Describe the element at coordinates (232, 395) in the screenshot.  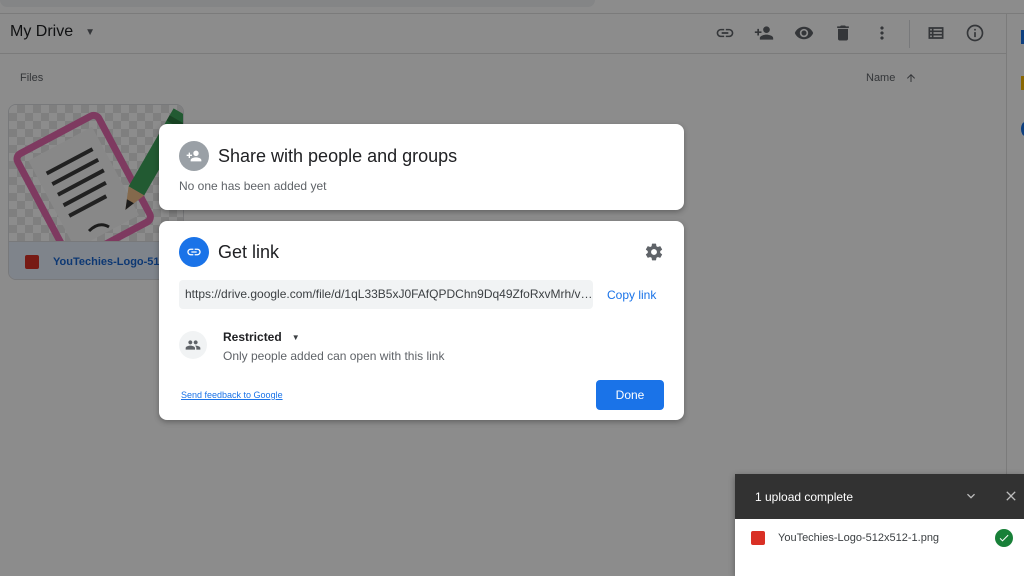
I see `send-feedback-link: Send feedback to Google` at that location.